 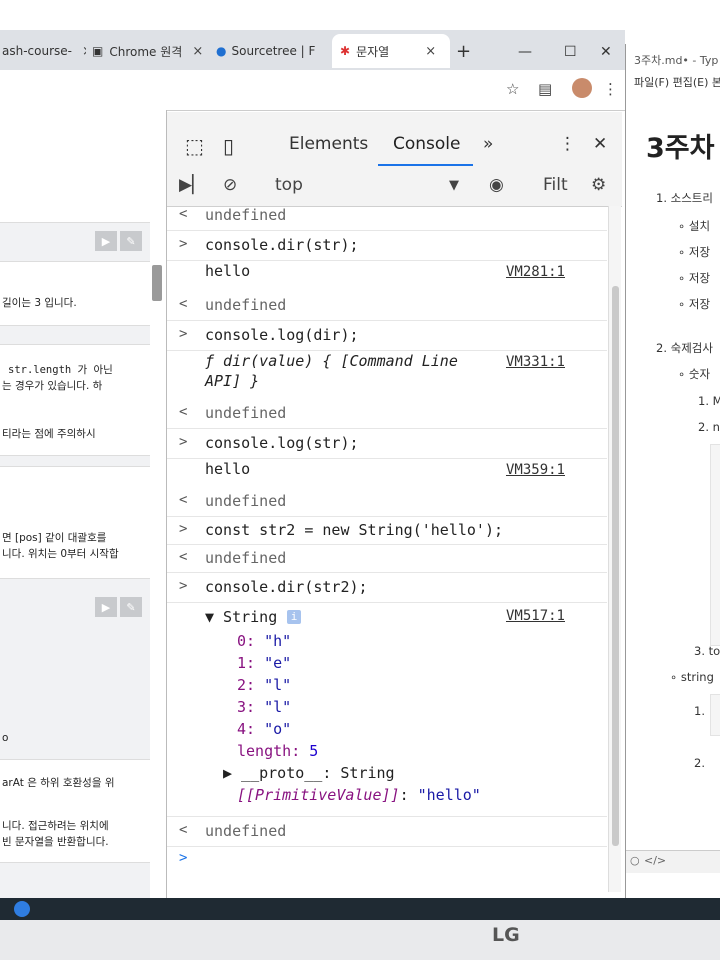 I want to click on info-icon: i, so click(x=294, y=617).